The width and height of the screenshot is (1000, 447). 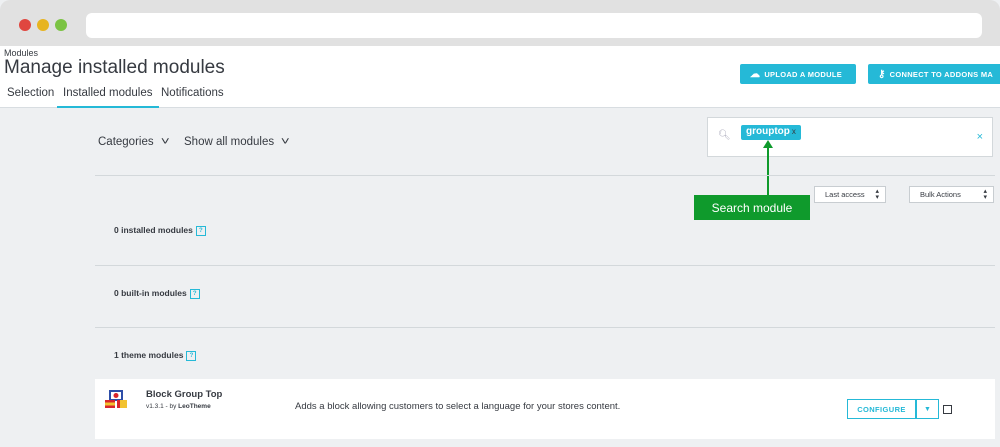 I want to click on upload-module-button: ☁ UPLOAD A MODULE, so click(x=798, y=74).